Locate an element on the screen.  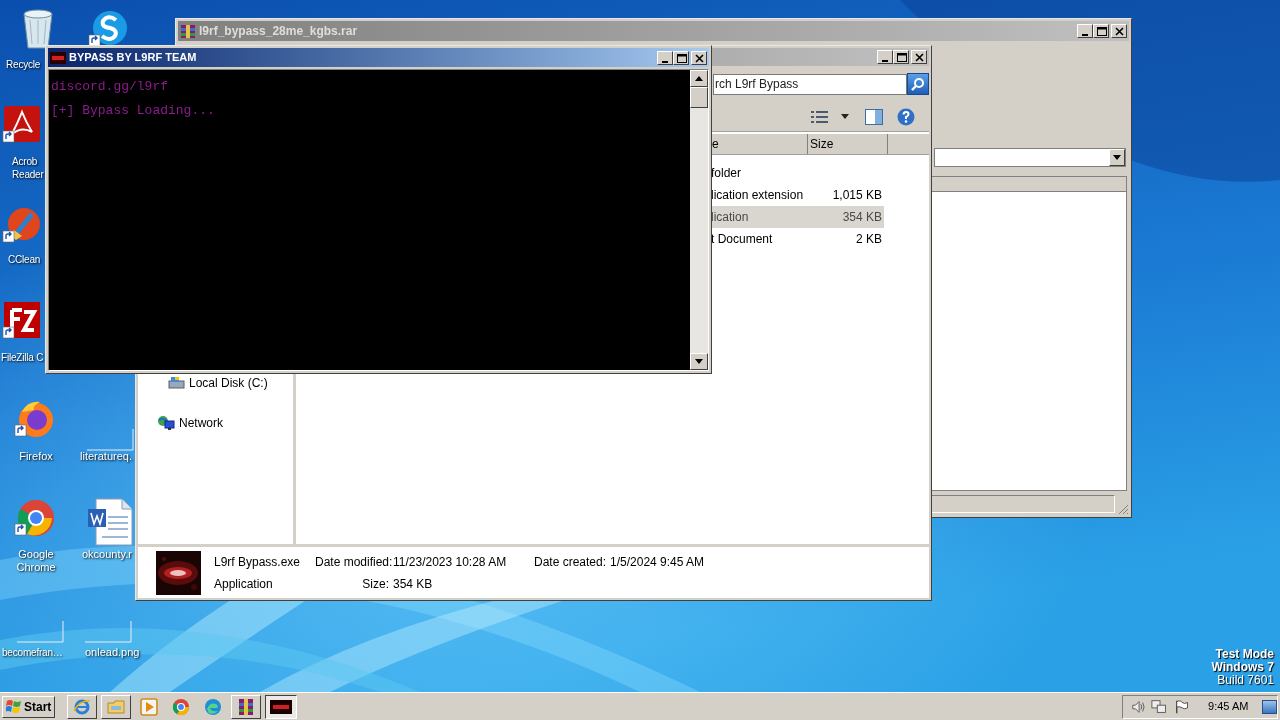
start-button: Start is located at coordinates (29, 706).